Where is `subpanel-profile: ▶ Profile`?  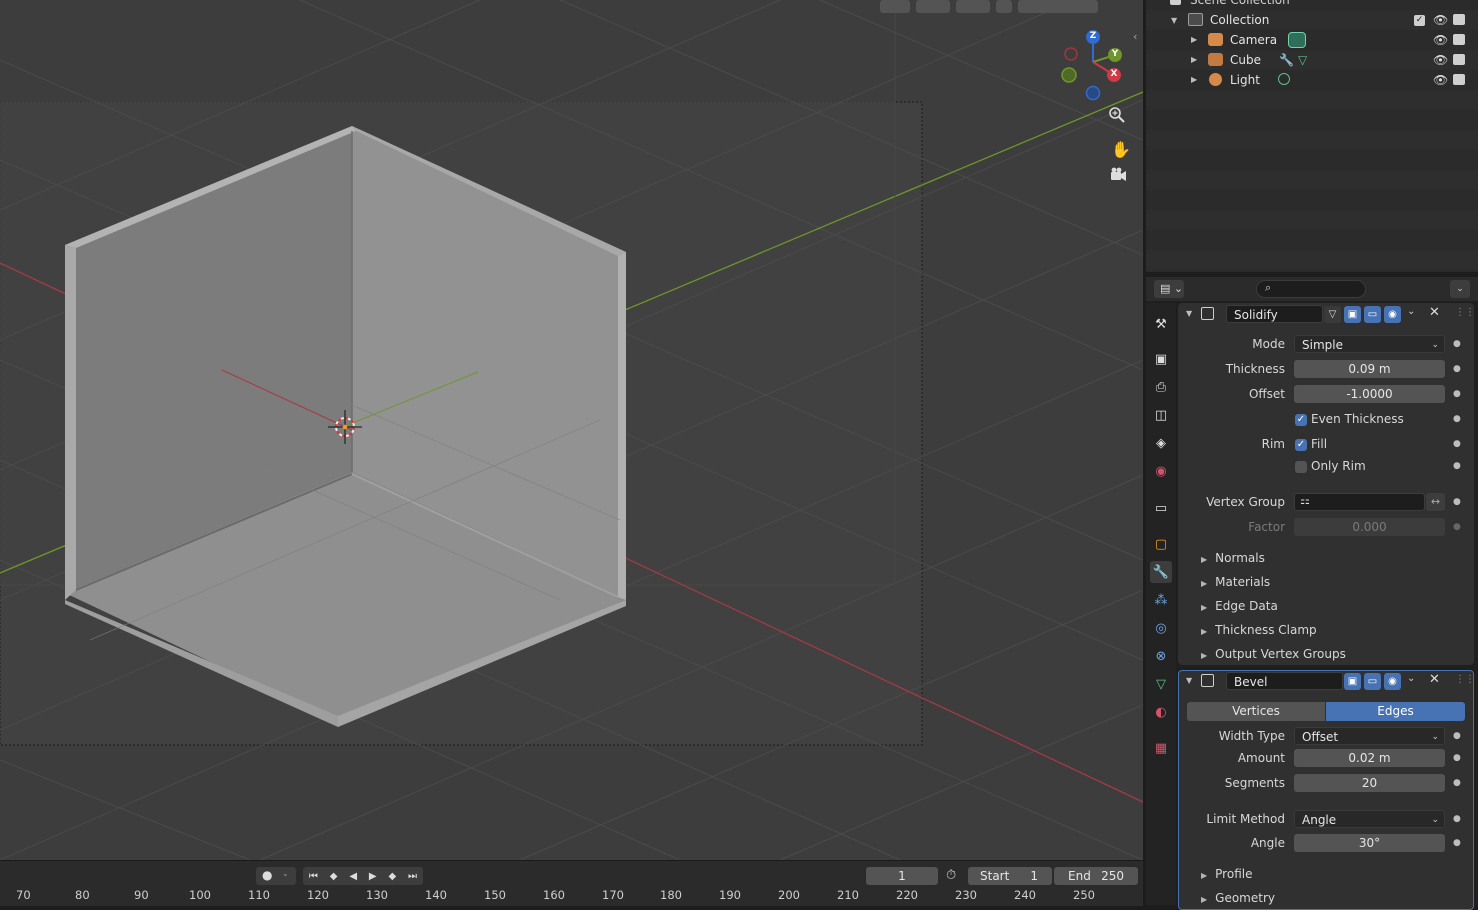
subpanel-profile: ▶ Profile is located at coordinates (1226, 874).